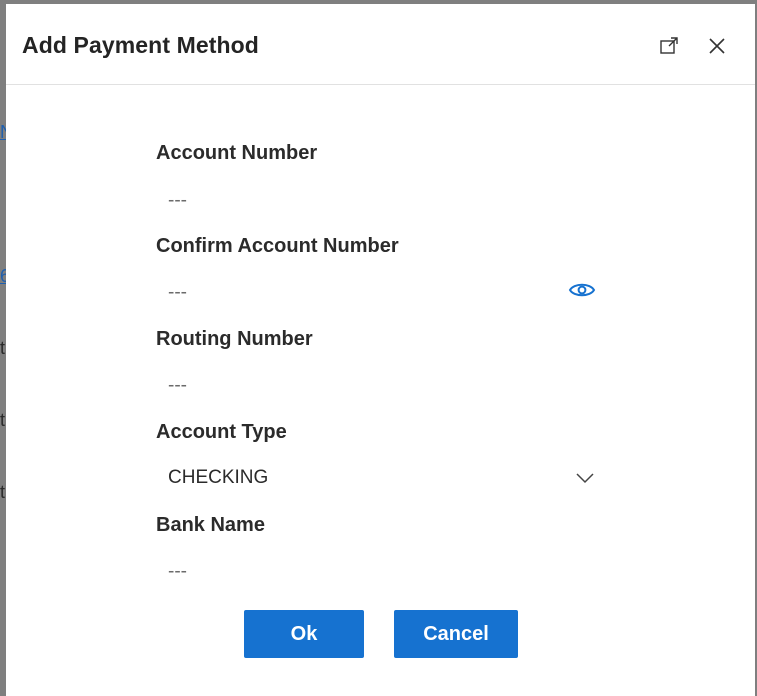 The height and width of the screenshot is (696, 757). I want to click on close-button, so click(717, 46).